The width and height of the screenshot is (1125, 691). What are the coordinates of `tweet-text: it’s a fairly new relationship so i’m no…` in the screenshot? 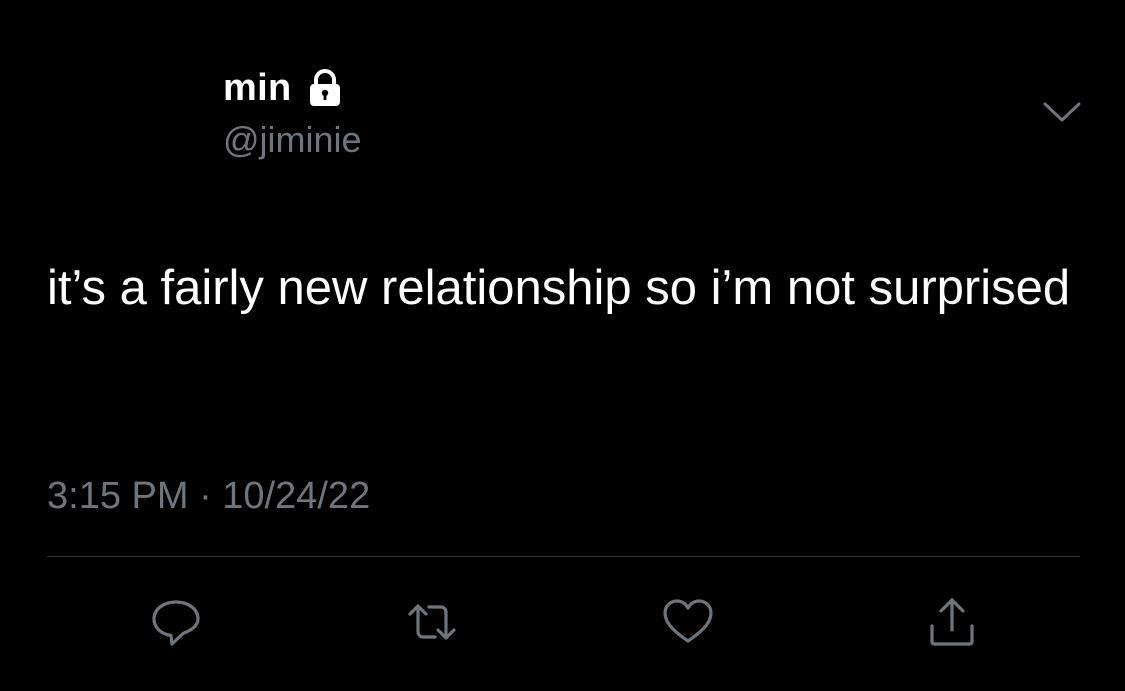 It's located at (559, 288).